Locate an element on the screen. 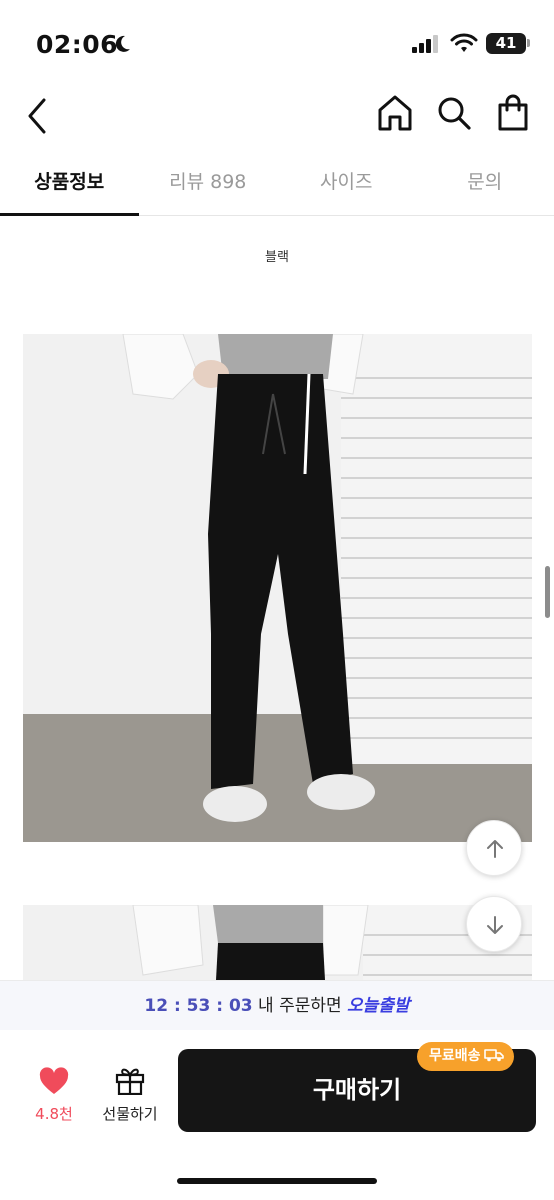 The image size is (554, 1200). free-shipping-label: 무료배송 is located at coordinates (455, 1056).